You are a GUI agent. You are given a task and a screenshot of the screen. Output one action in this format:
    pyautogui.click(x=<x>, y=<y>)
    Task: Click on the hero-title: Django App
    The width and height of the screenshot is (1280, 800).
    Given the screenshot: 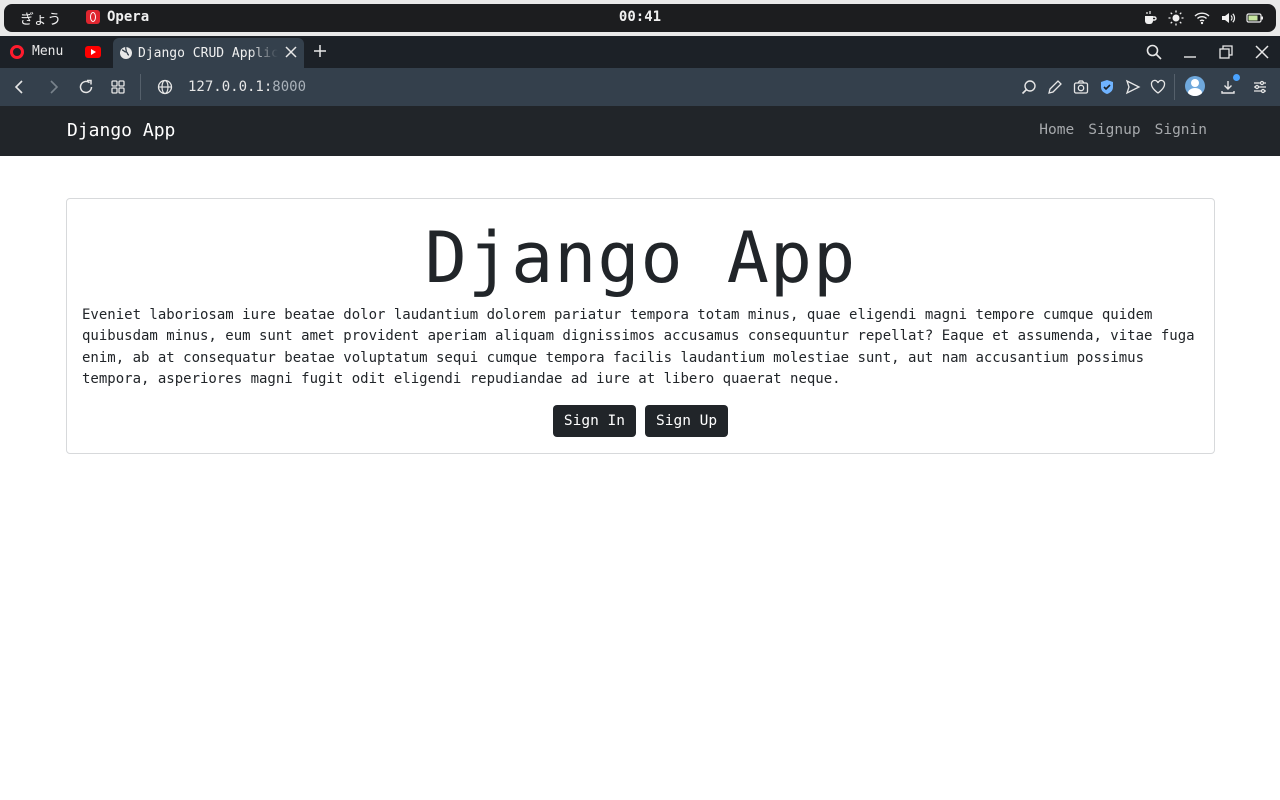 What is the action you would take?
    pyautogui.click(x=640, y=258)
    